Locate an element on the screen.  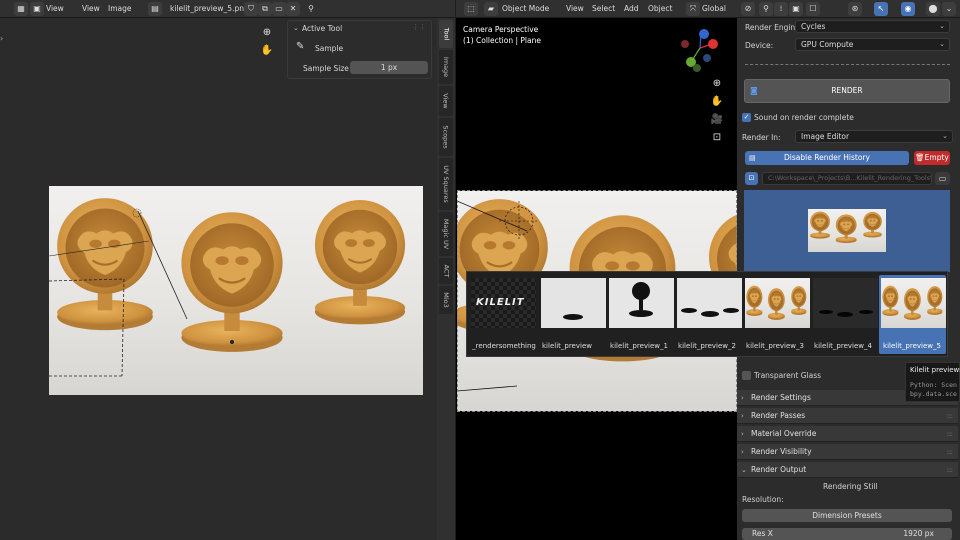
close-icon: ✕ is located at coordinates (293, 9).